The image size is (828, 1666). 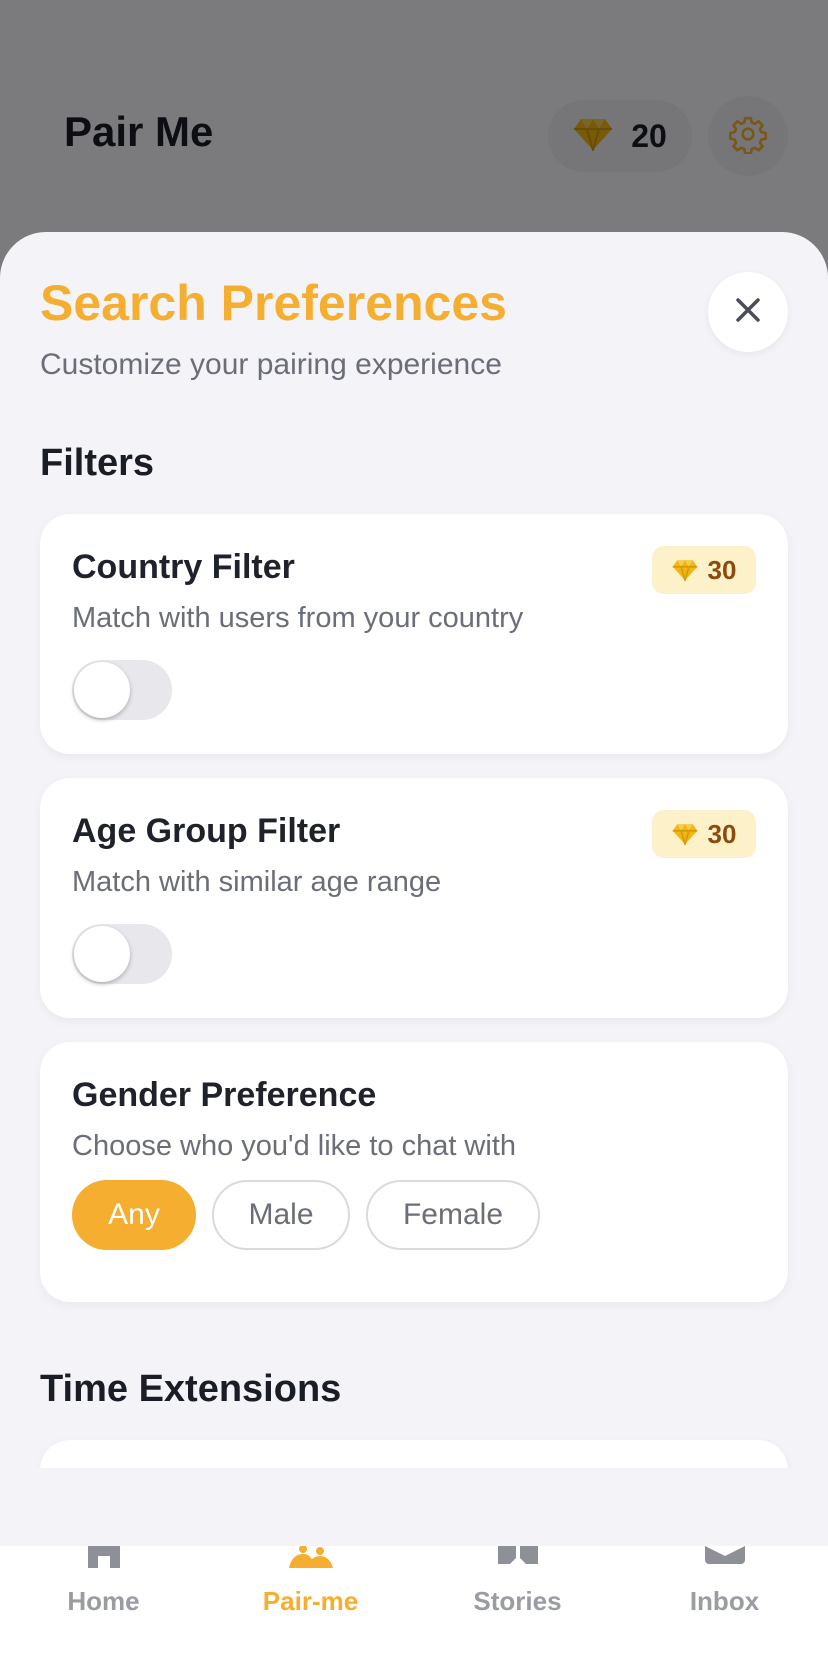 What do you see at coordinates (257, 882) in the screenshot?
I see `age-group-filter-description: Match with similar age range` at bounding box center [257, 882].